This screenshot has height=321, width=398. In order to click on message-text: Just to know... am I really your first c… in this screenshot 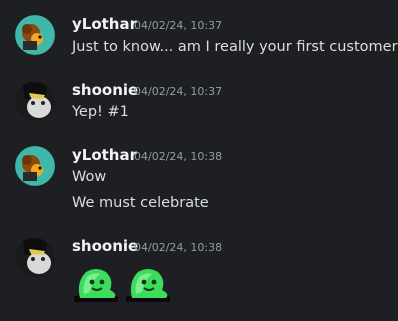, I will do `click(235, 47)`.